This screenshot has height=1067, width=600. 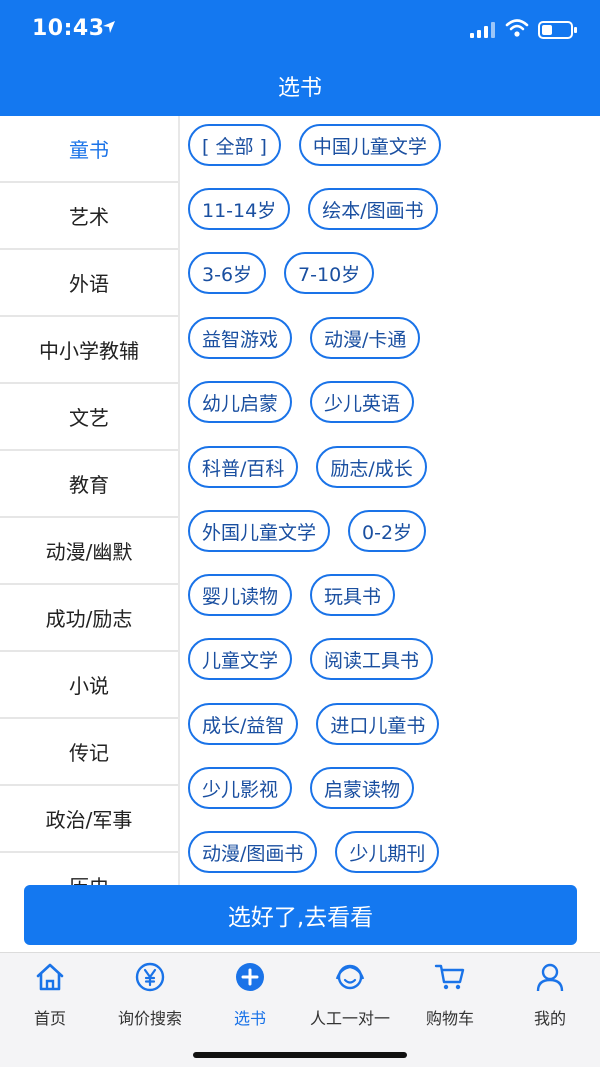 I want to click on tag-chip: 中国儿童文学, so click(x=369, y=145).